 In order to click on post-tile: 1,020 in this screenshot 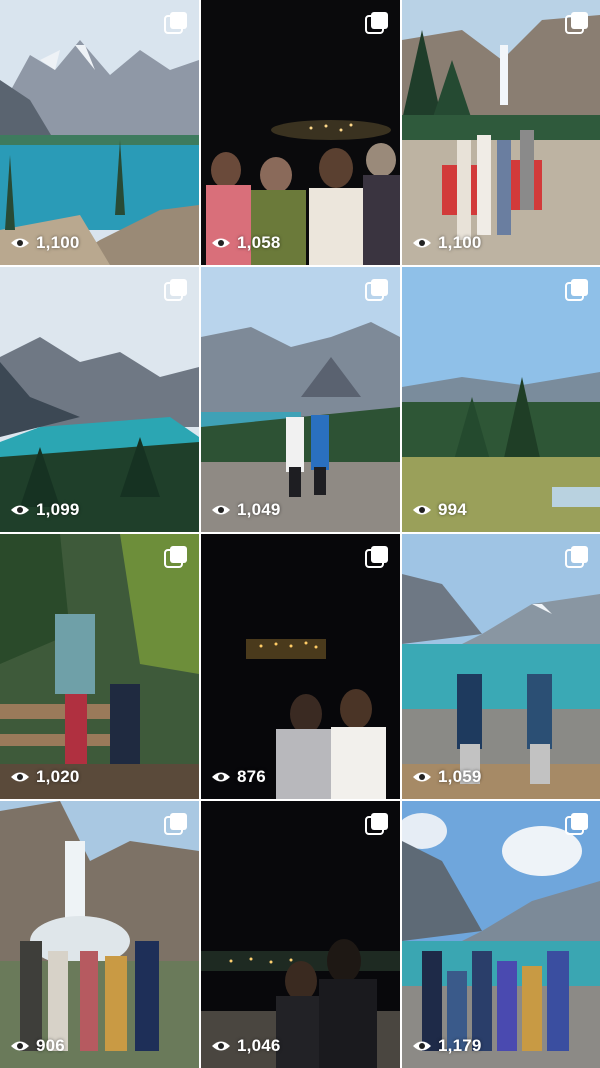, I will do `click(99, 666)`.